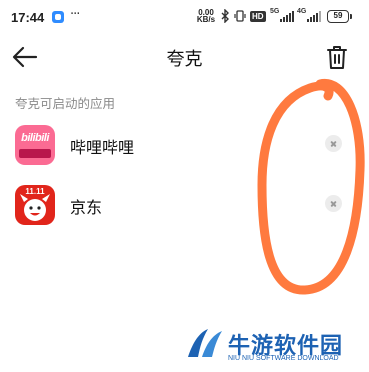 The height and width of the screenshot is (372, 369). Describe the element at coordinates (283, 358) in the screenshot. I see `watermark-subtitle: NIU NIU SOFTWARE DOWNLOAD` at that location.